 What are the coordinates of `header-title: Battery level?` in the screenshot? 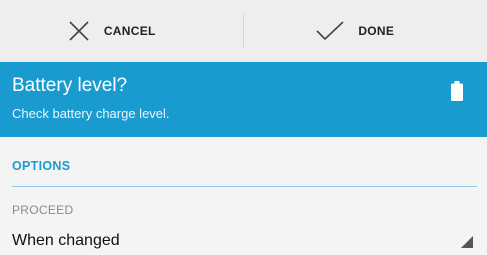 It's located at (70, 85).